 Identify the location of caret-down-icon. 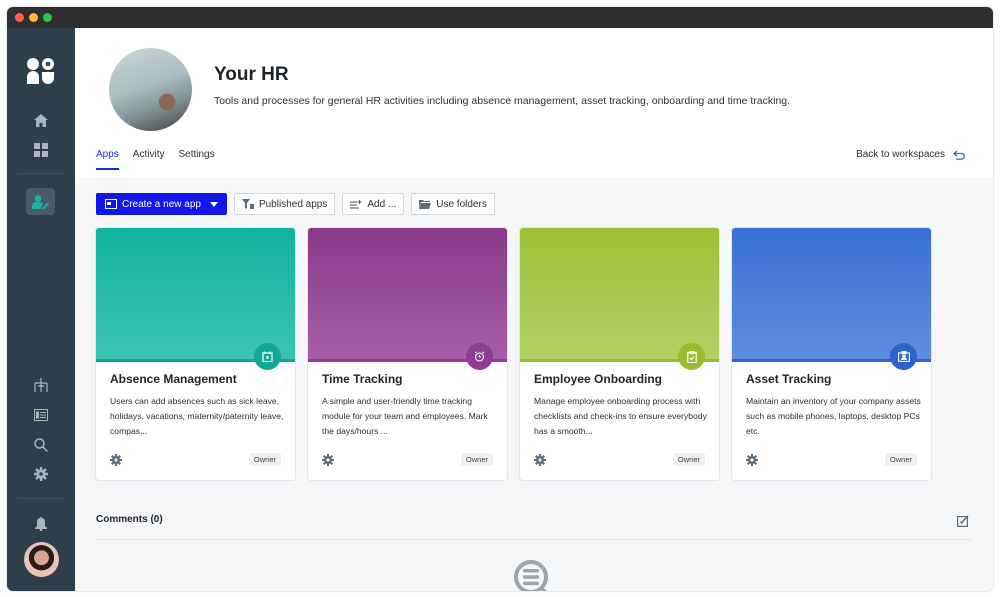
(213, 204).